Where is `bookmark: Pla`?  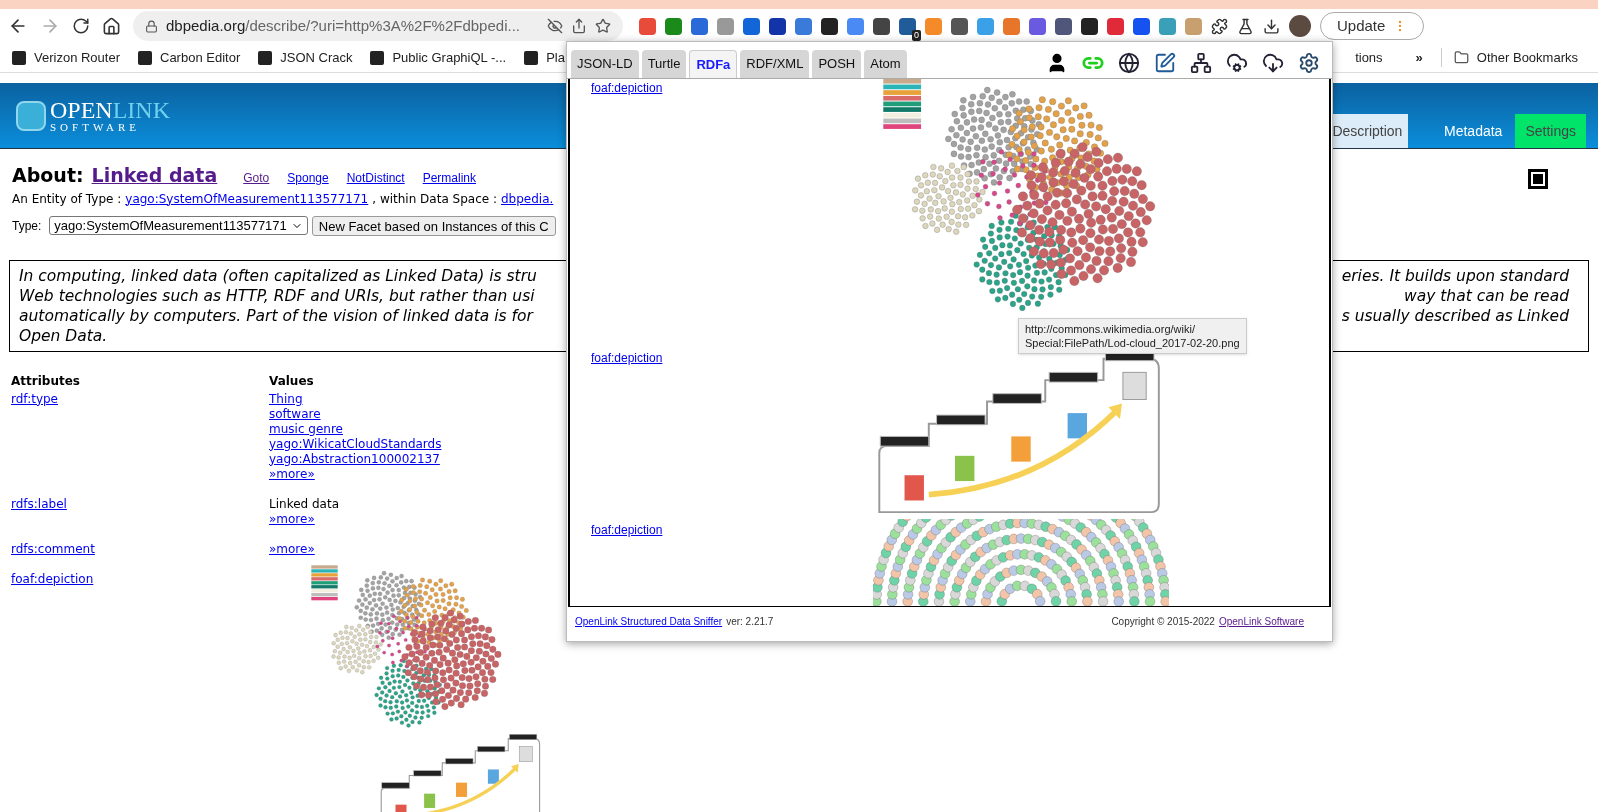 bookmark: Pla is located at coordinates (544, 57).